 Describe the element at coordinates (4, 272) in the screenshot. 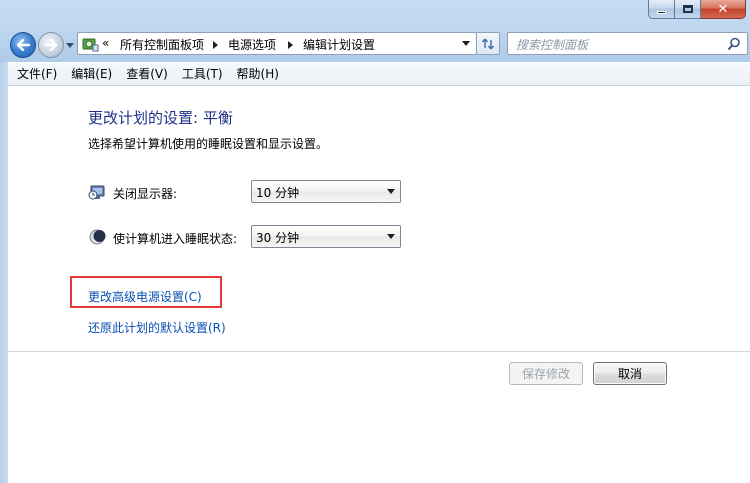

I see `window-border-left` at that location.